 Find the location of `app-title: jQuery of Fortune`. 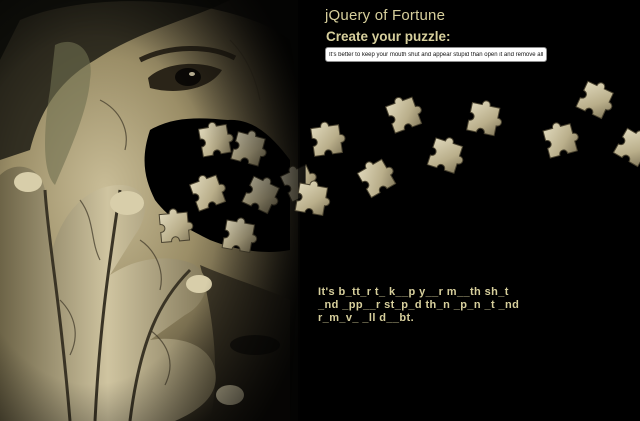

app-title: jQuery of Fortune is located at coordinates (385, 15).